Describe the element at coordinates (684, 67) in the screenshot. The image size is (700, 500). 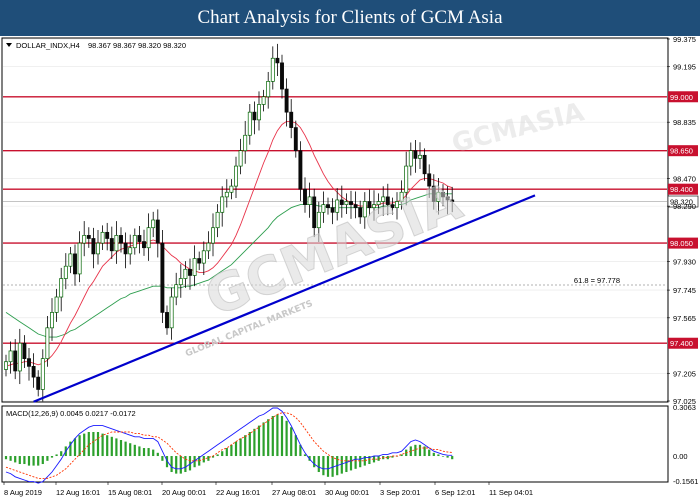
I see `y-tick-label: 99.195` at that location.